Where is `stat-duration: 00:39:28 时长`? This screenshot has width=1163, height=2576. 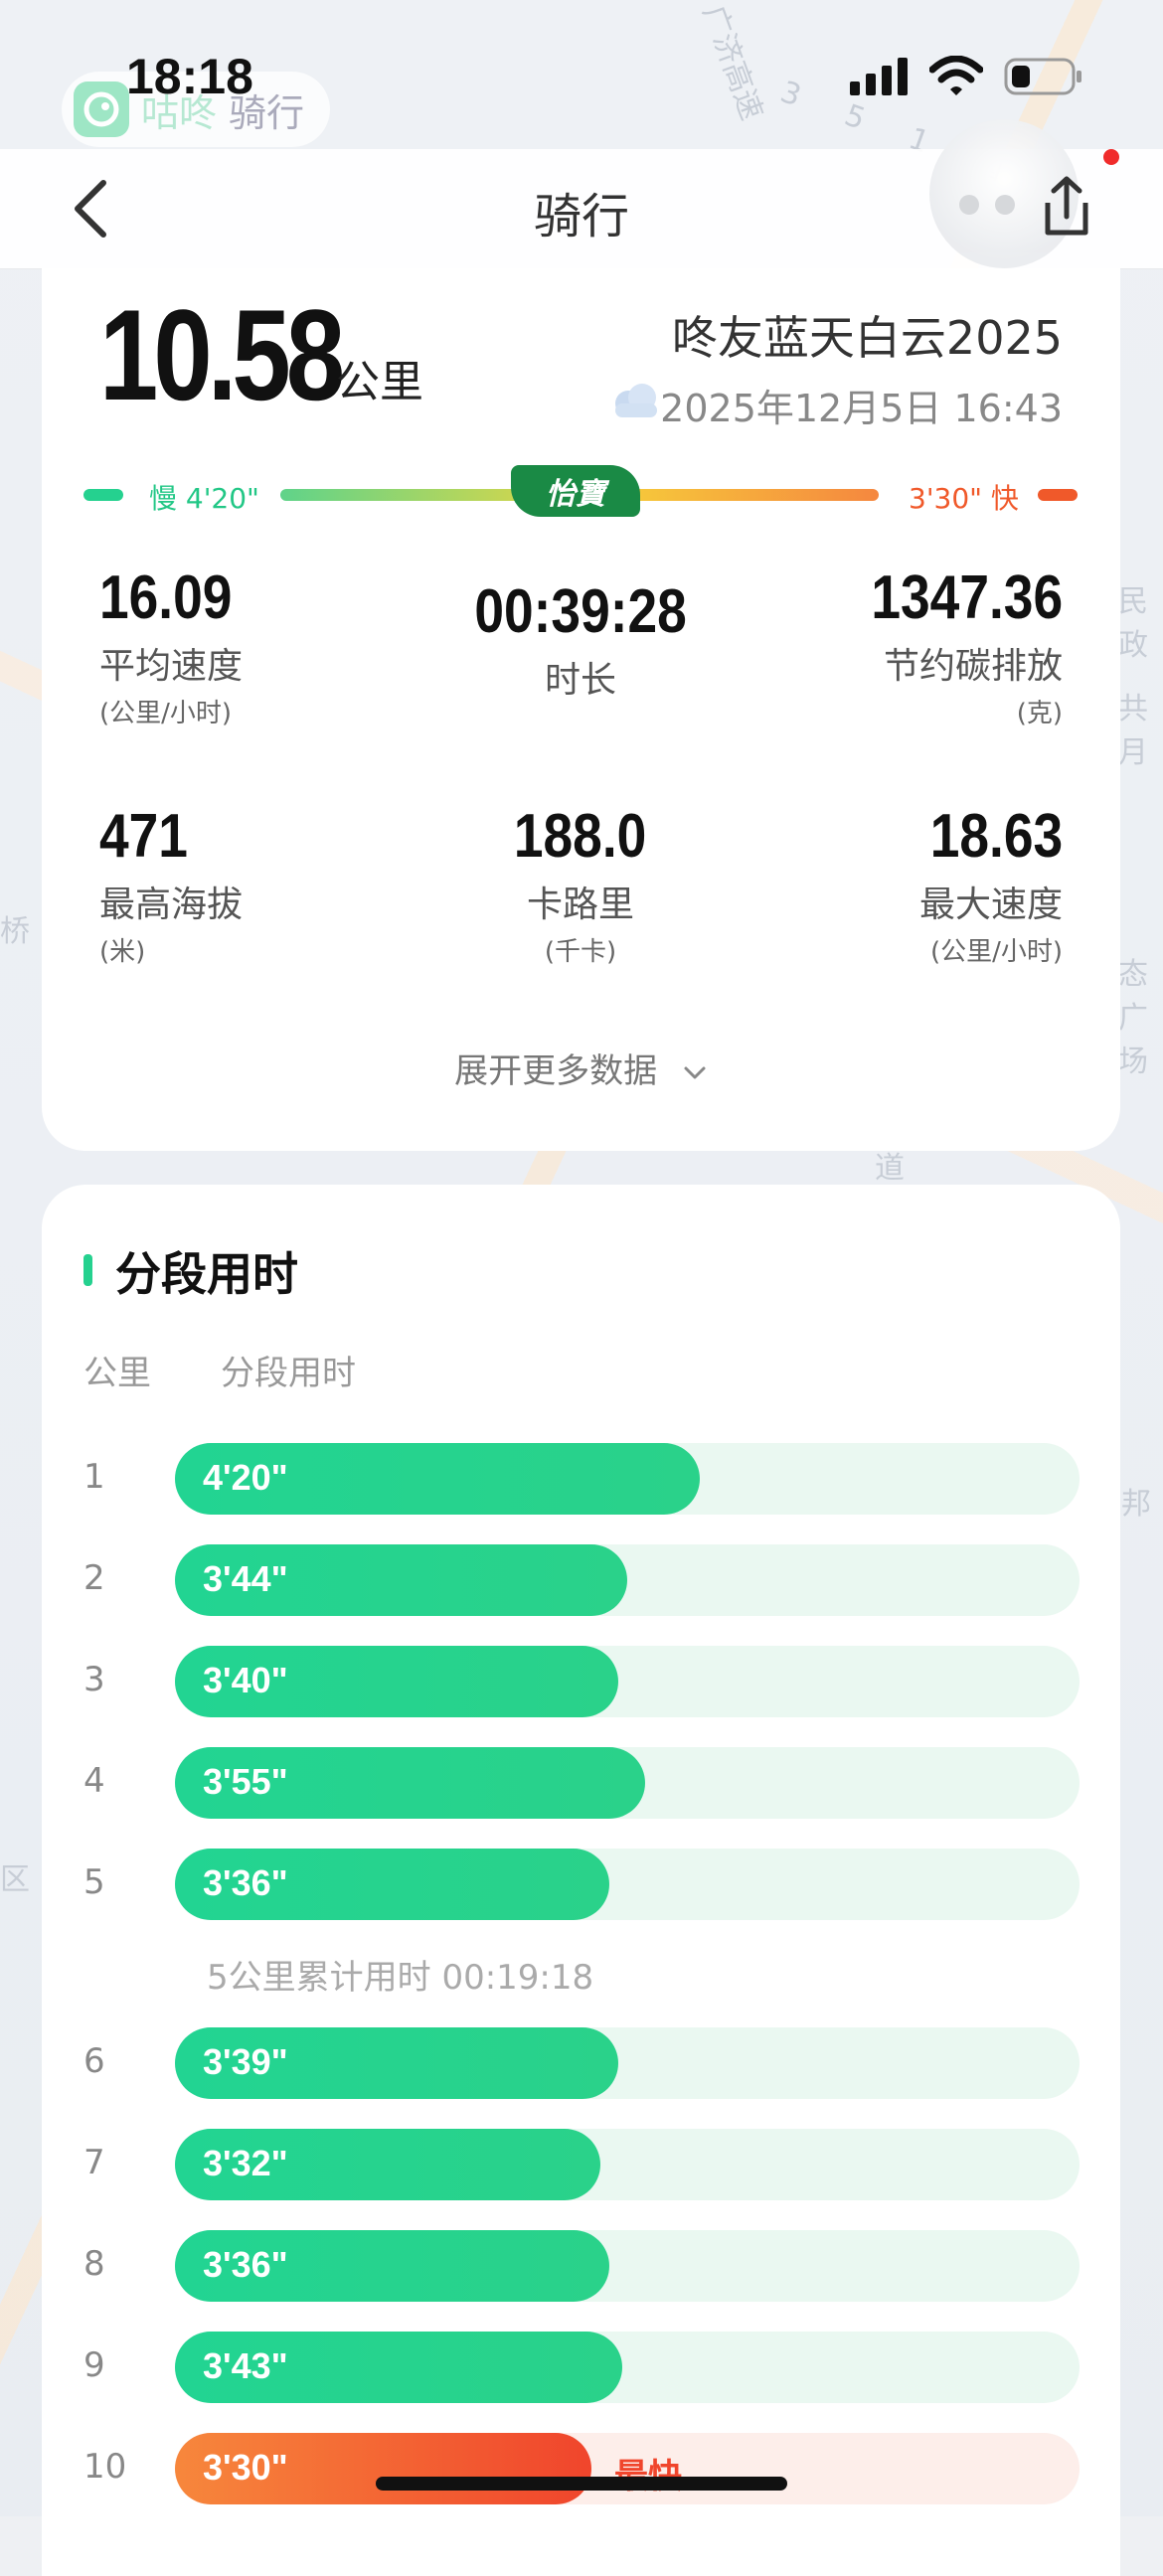
stat-duration: 00:39:28 时长 is located at coordinates (580, 639).